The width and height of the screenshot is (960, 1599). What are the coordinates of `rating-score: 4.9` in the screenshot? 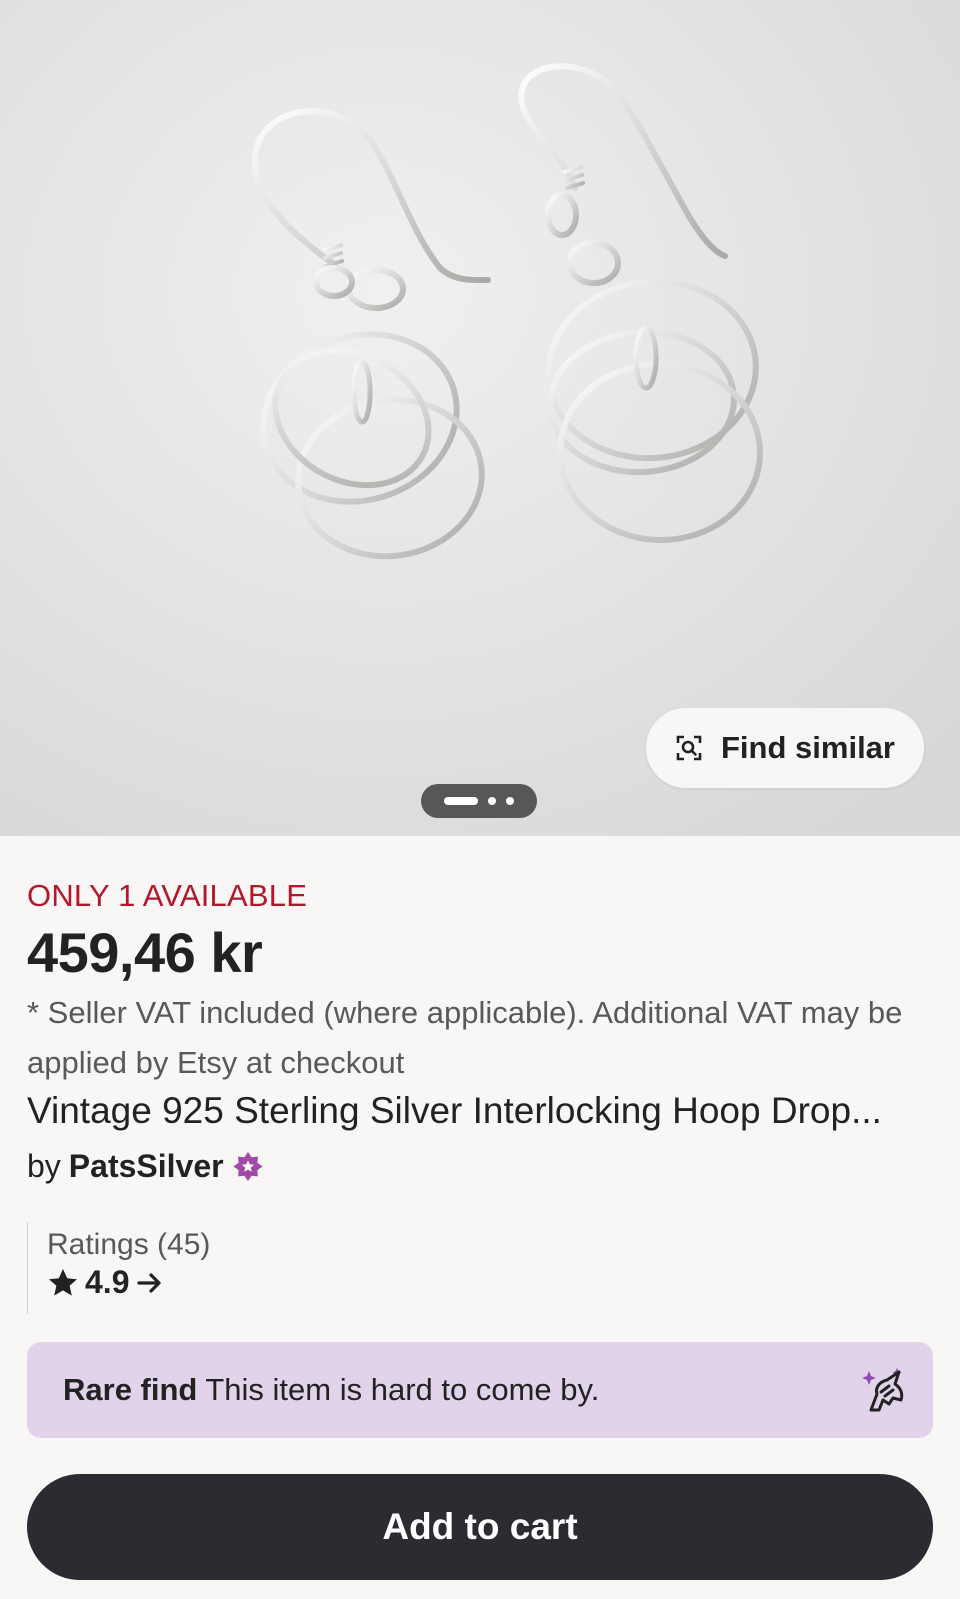 It's located at (107, 1282).